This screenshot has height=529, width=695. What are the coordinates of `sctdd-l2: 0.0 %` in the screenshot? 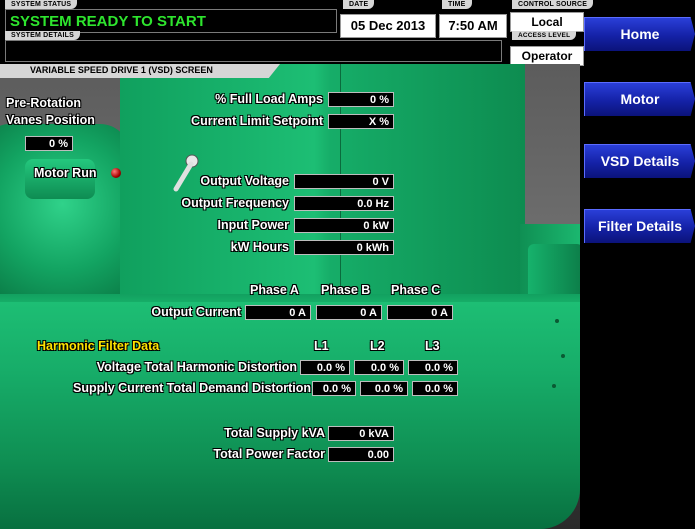 It's located at (384, 388).